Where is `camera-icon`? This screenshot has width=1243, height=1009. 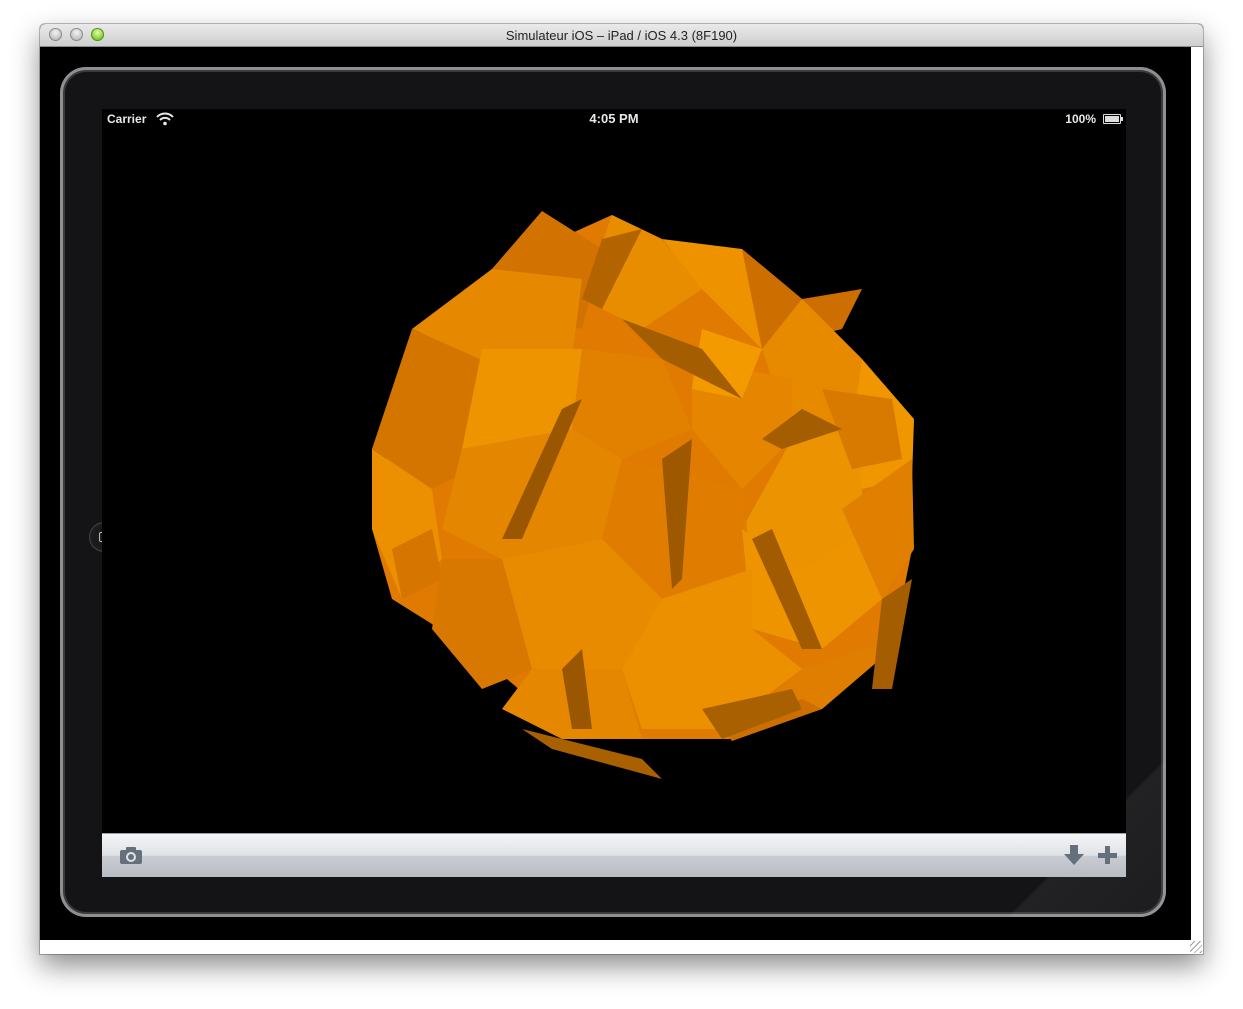
camera-icon is located at coordinates (131, 855).